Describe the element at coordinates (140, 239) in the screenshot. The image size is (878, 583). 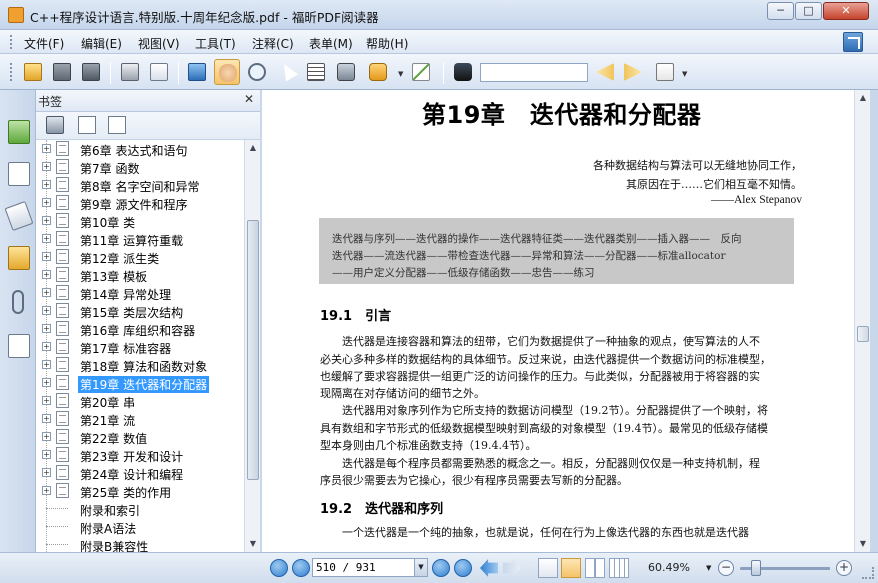
I see `bookmark-item: + 第11章 运算符重载` at that location.